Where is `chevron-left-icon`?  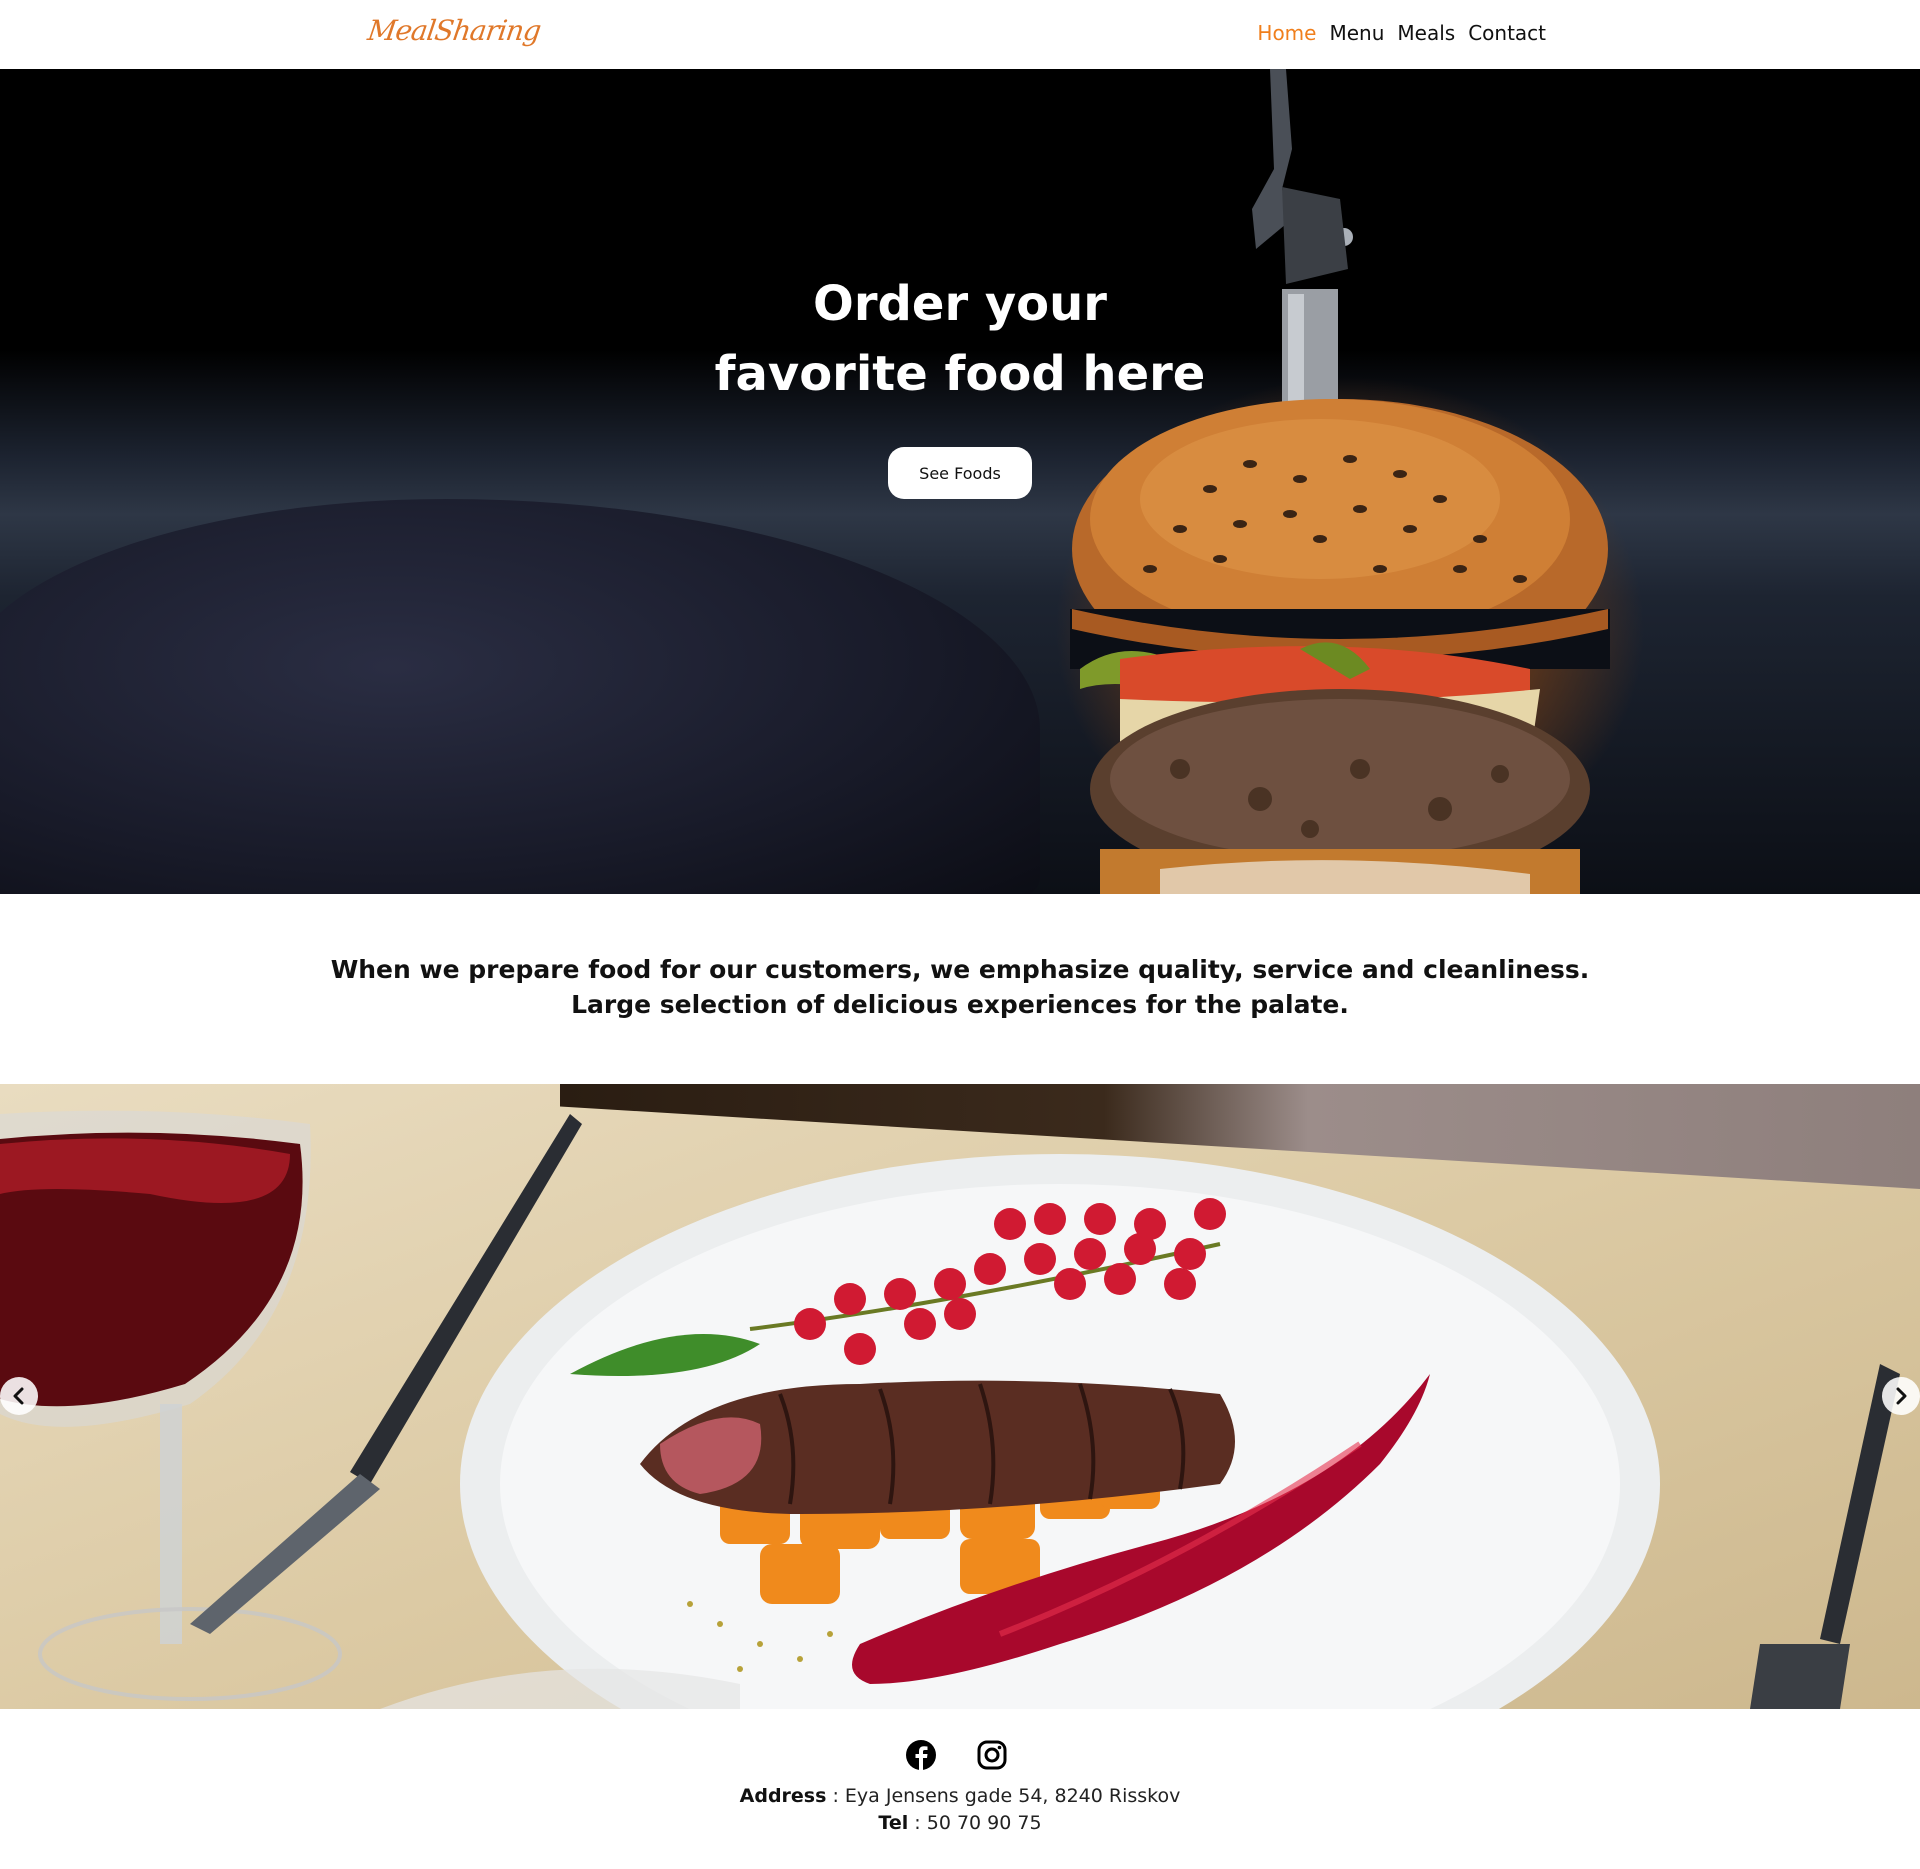
chevron-left-icon is located at coordinates (18, 1396).